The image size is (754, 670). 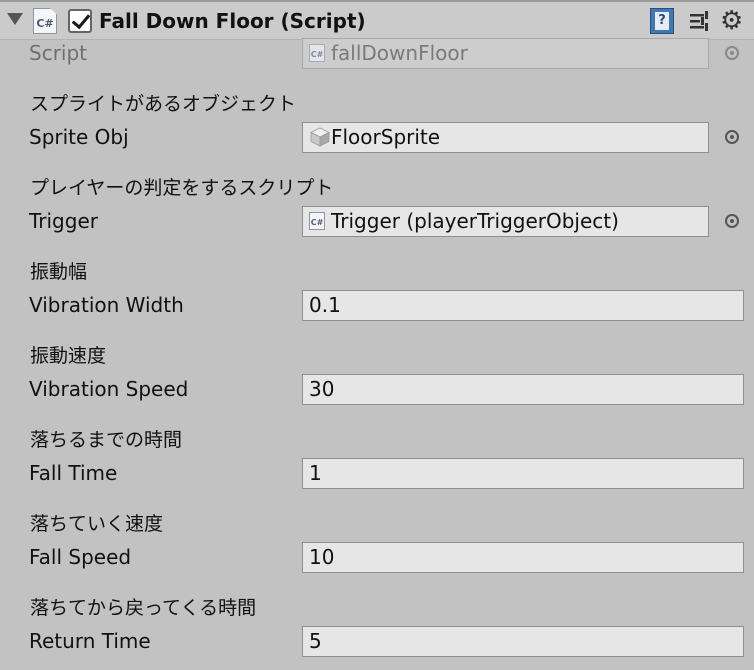 What do you see at coordinates (523, 473) in the screenshot?
I see `fall-time-input: 1` at bounding box center [523, 473].